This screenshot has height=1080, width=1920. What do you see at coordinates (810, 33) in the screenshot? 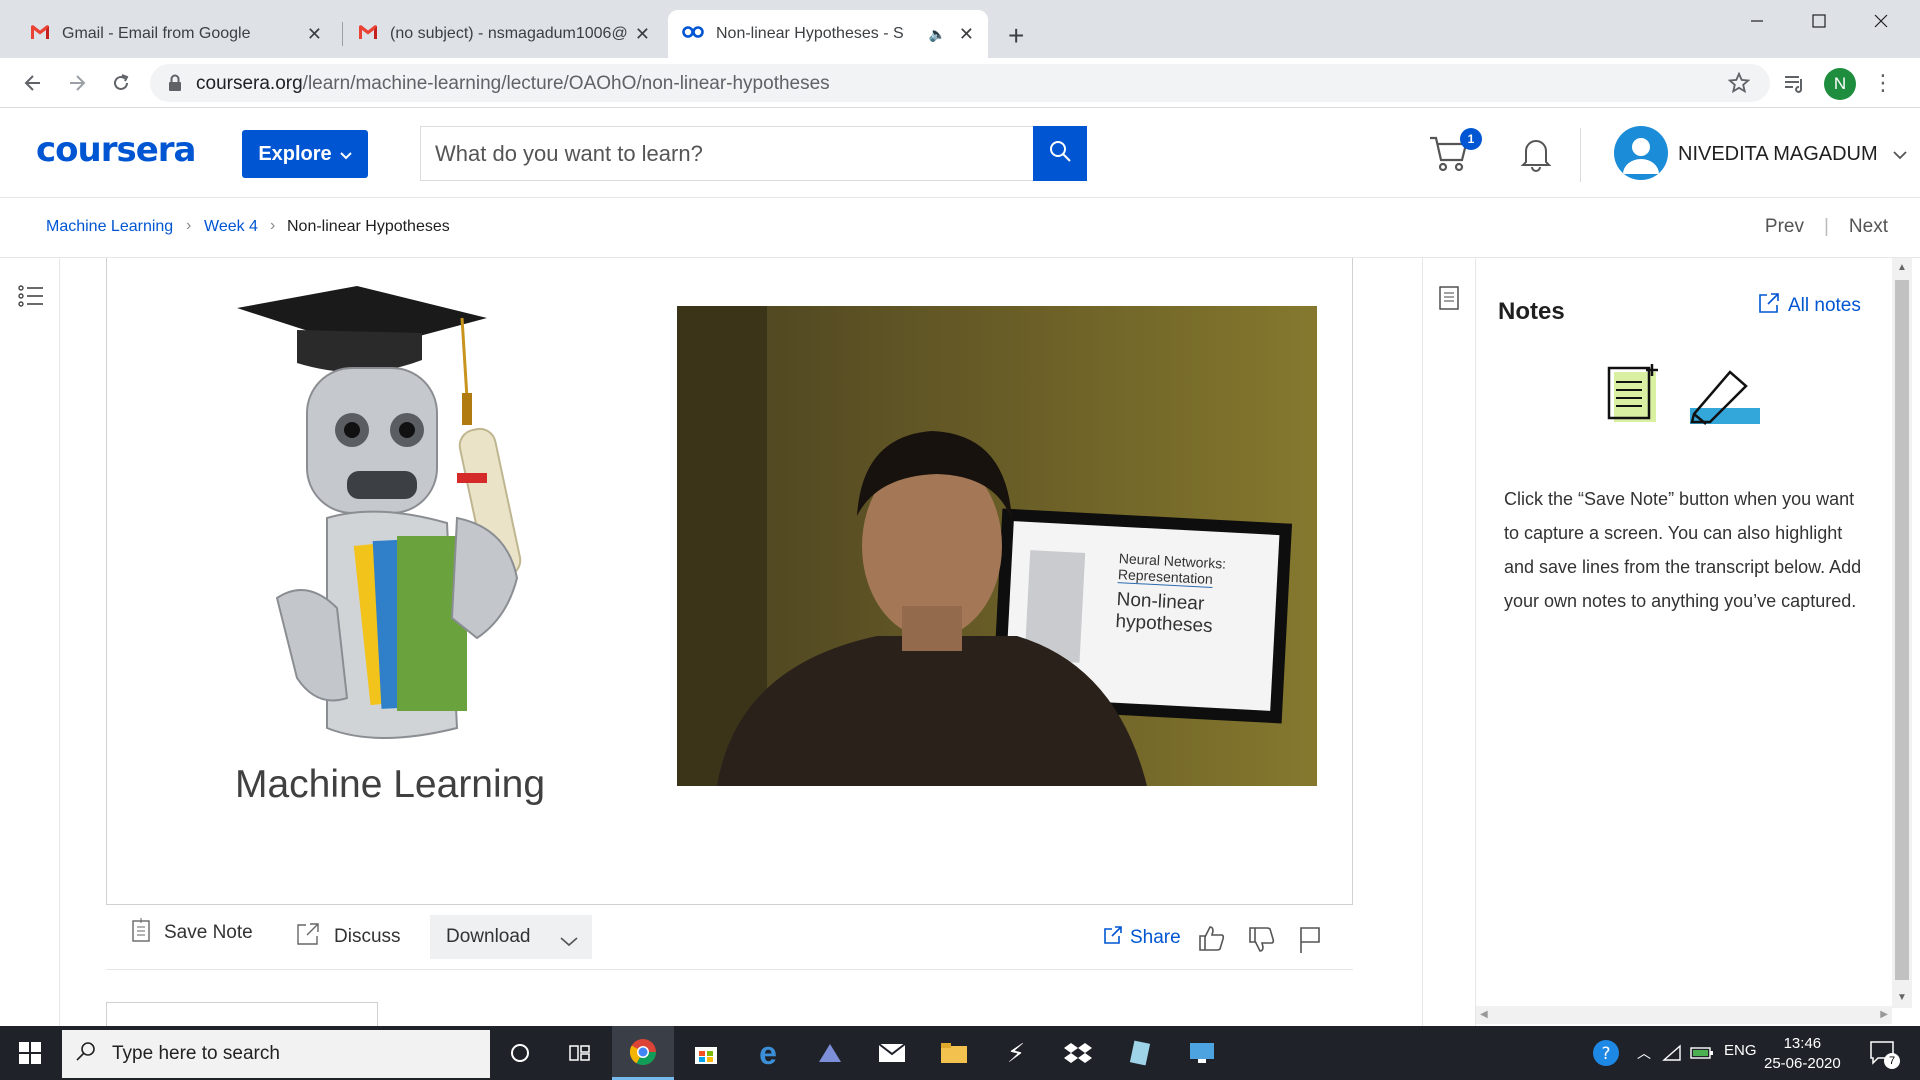
I see `tab-title: Non-linear Hypotheses - Star` at bounding box center [810, 33].